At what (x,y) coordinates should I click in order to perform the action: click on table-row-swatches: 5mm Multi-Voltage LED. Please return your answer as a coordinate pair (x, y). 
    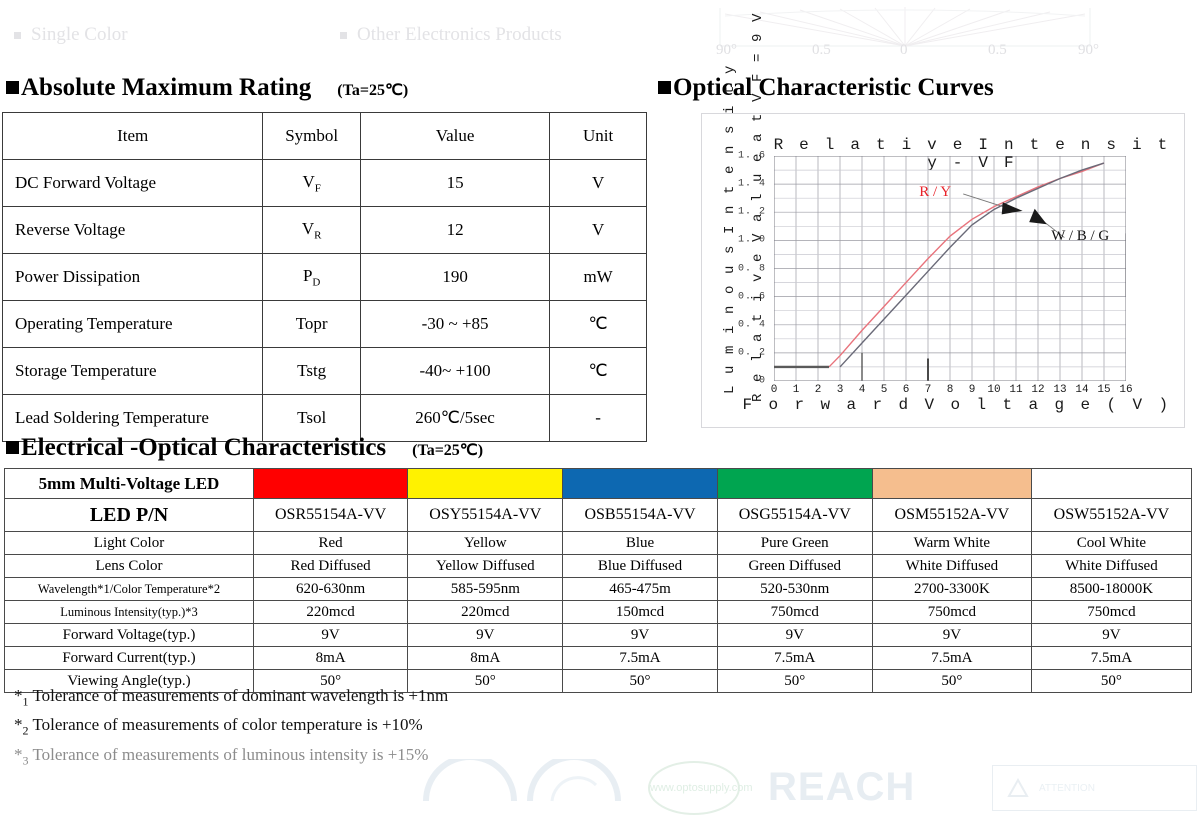
    Looking at the image, I should click on (598, 483).